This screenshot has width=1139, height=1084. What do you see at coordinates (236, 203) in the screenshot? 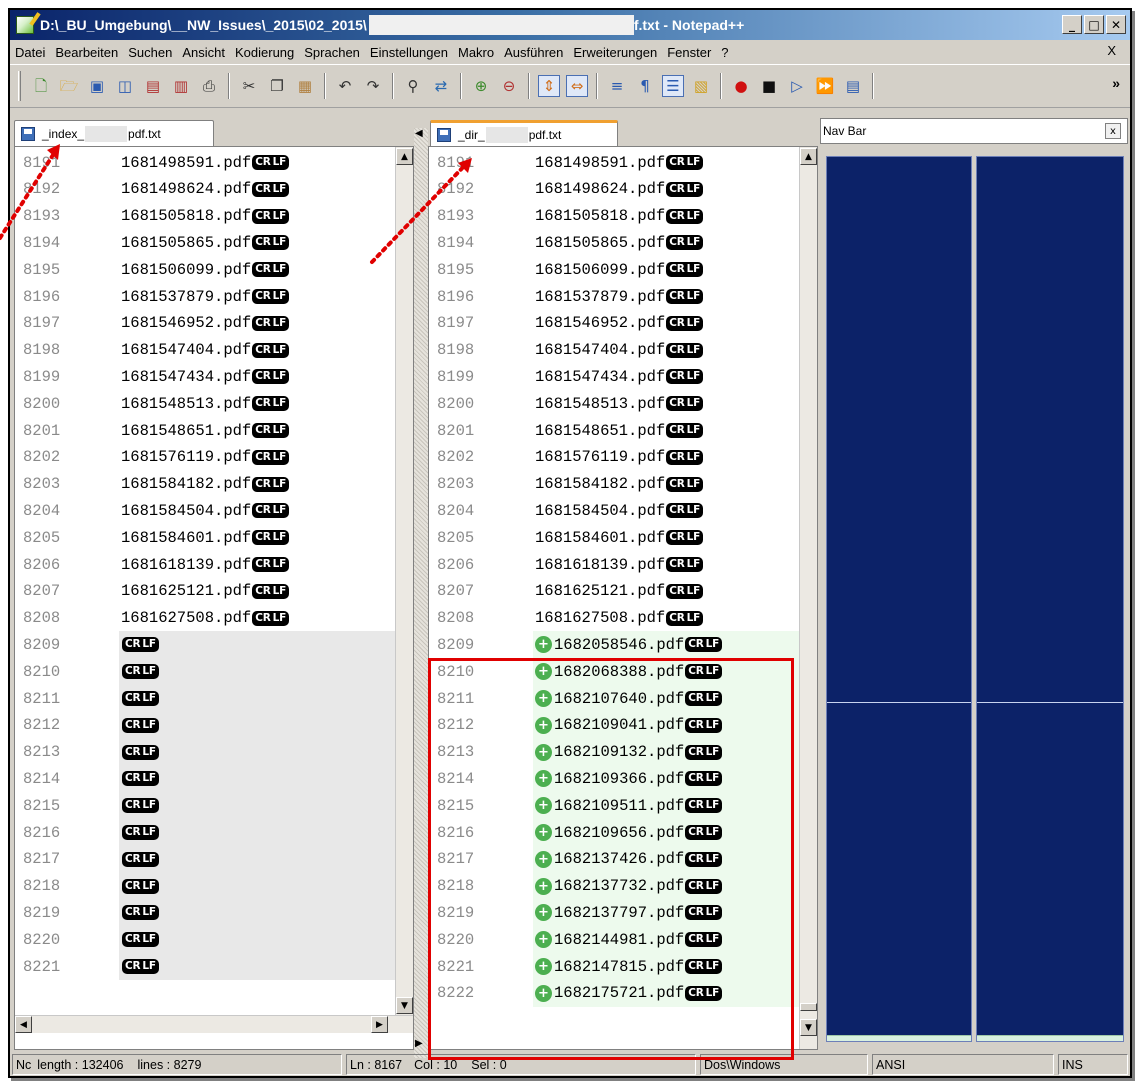
I see `annotation-arrows` at bounding box center [236, 203].